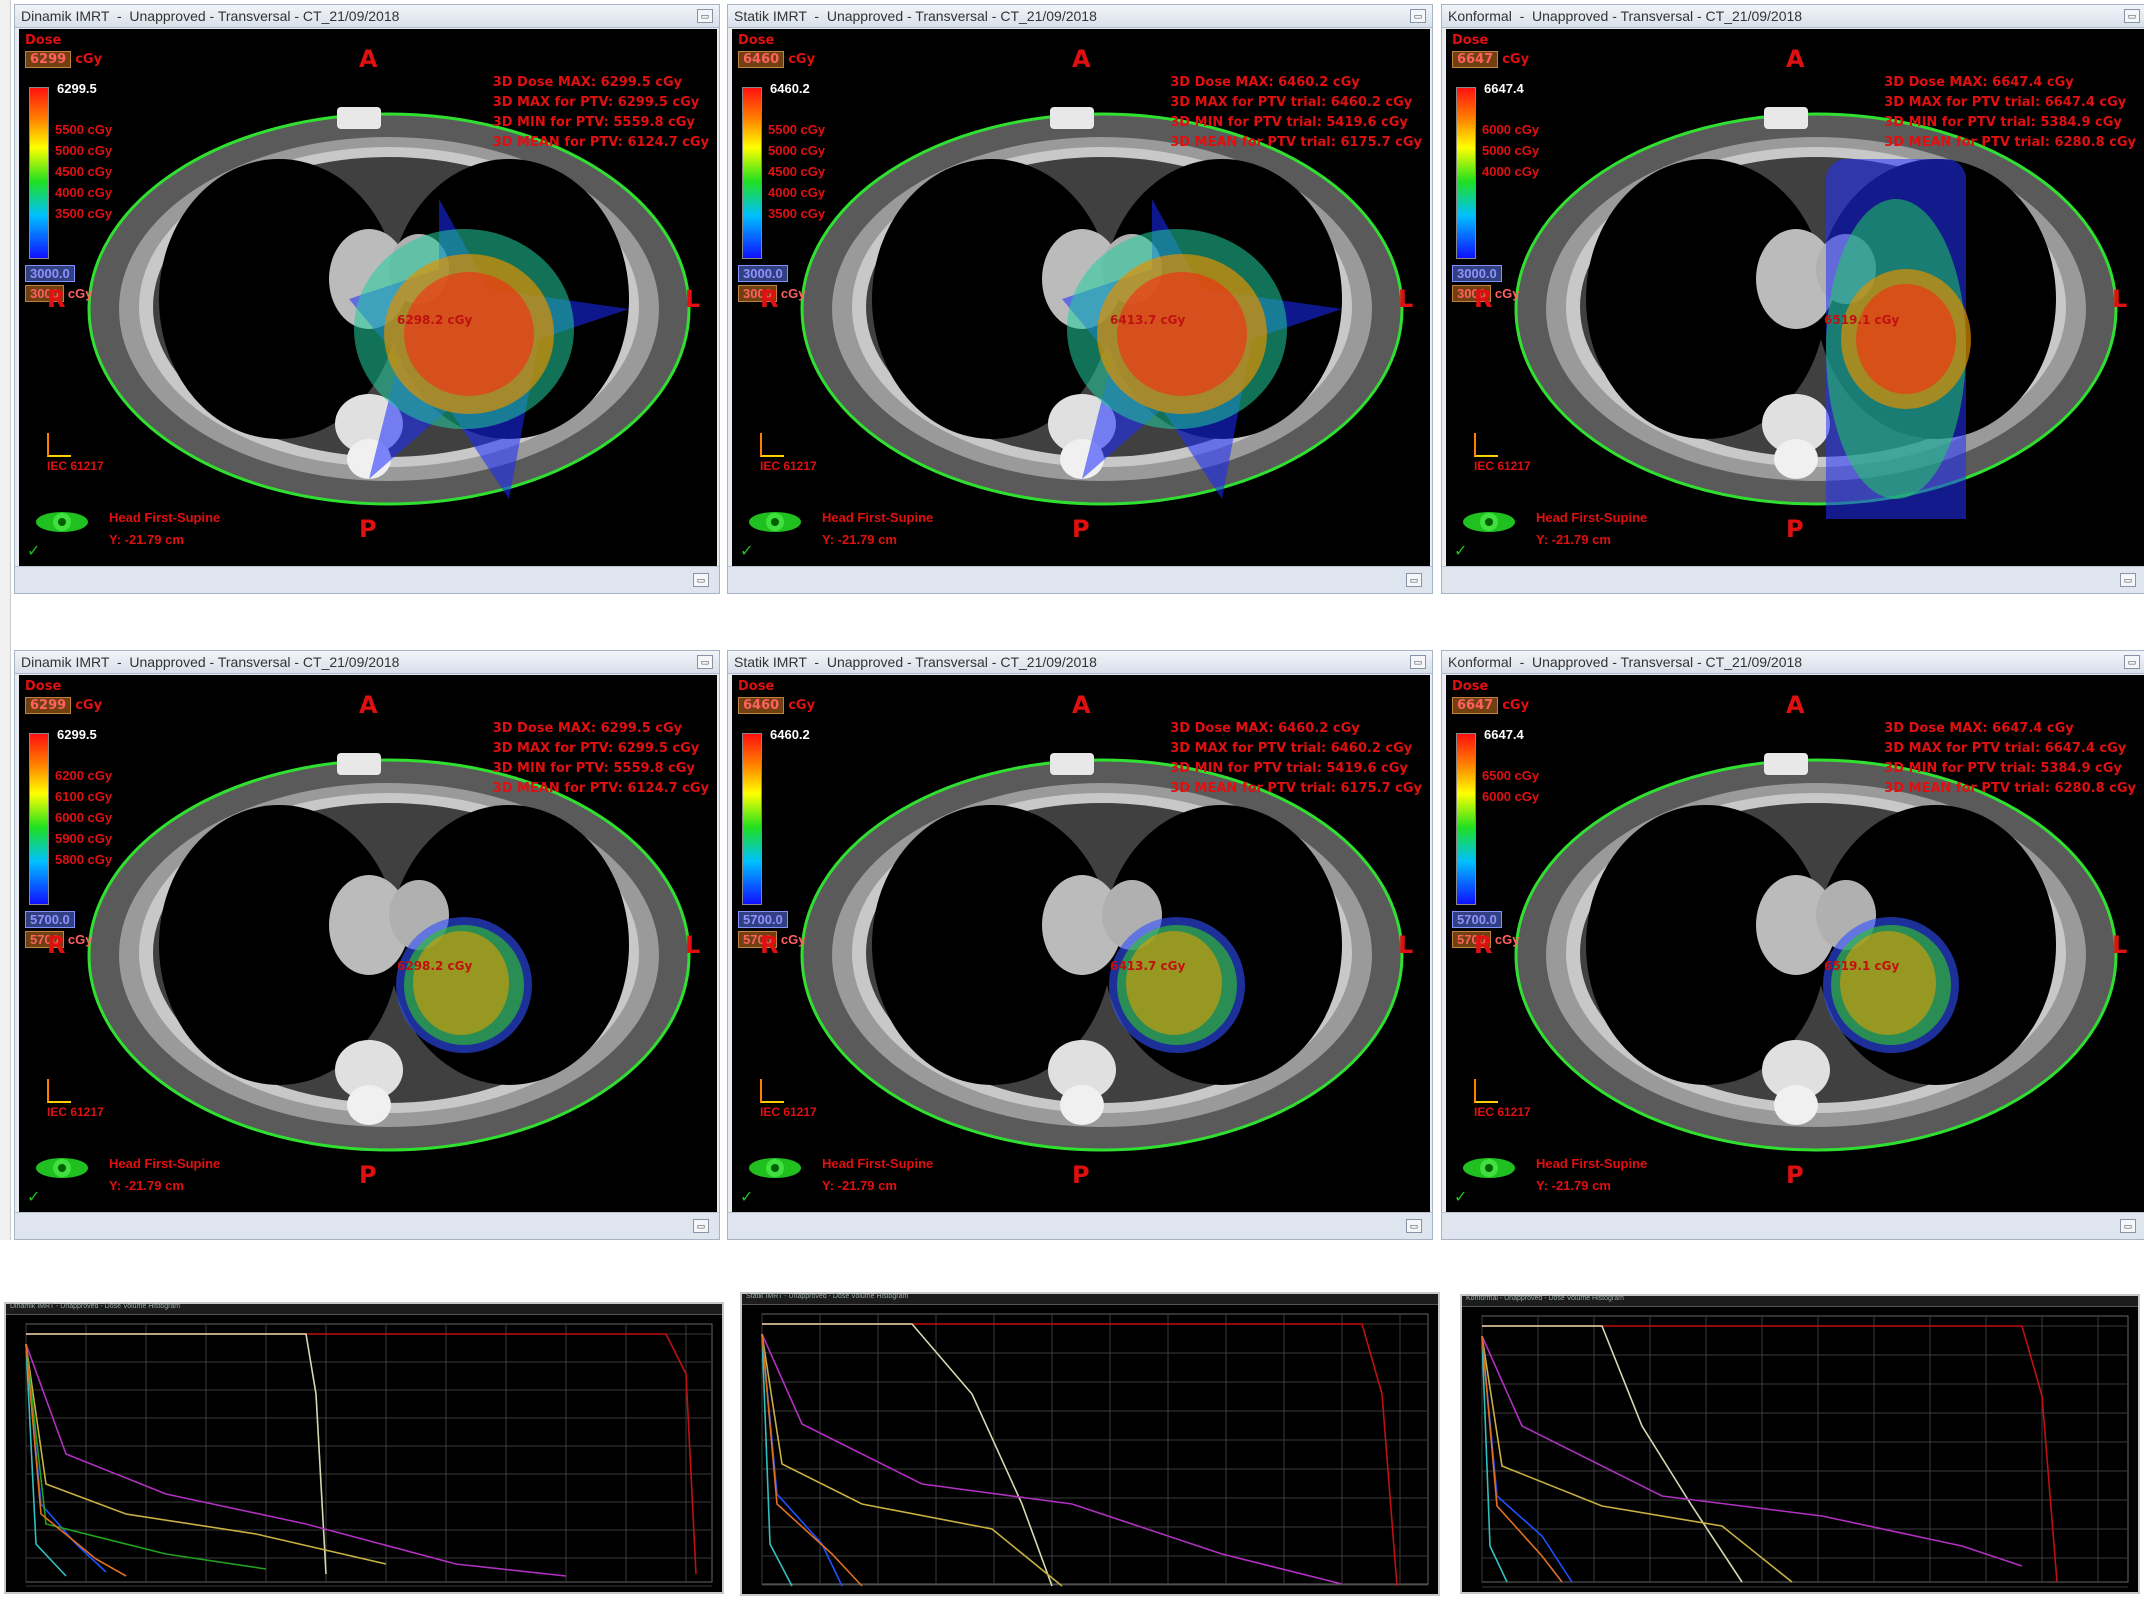  I want to click on iec-axes-icon, so click(59, 445).